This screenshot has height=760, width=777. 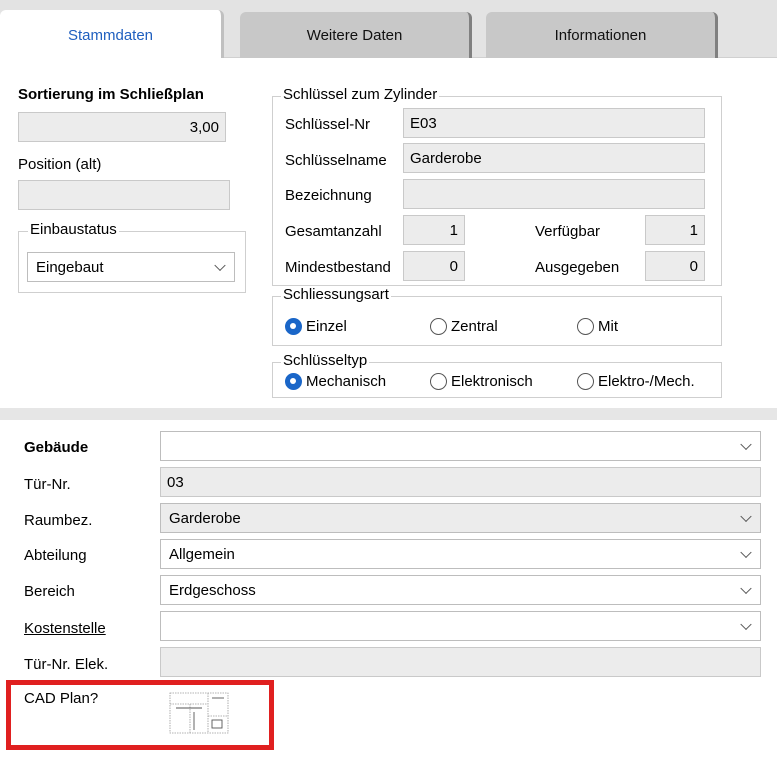 I want to click on key-nr-label: Schlüssel-Nr, so click(x=328, y=124).